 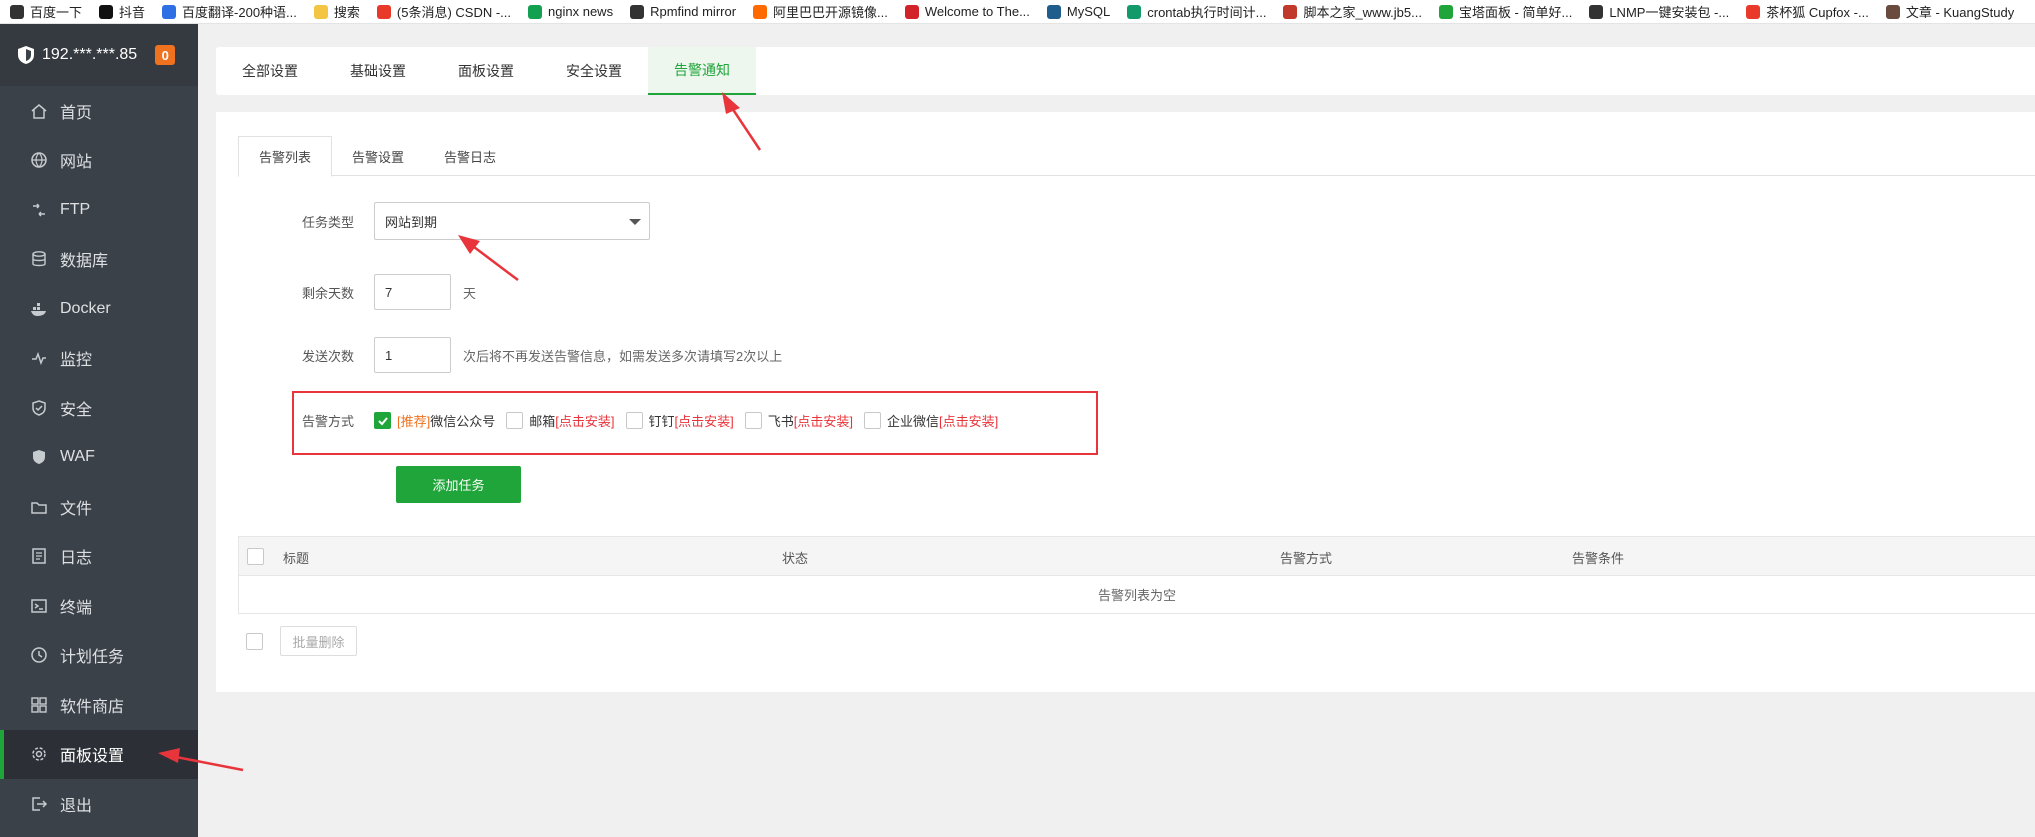 What do you see at coordinates (270, 71) in the screenshot?
I see `settings-tab: 全部设置` at bounding box center [270, 71].